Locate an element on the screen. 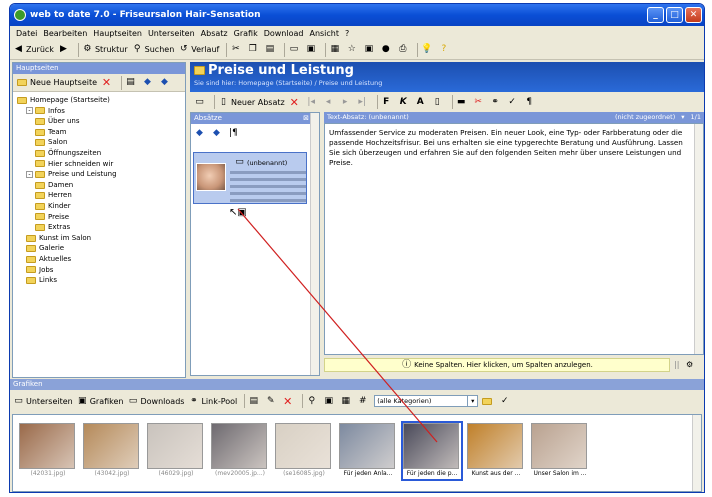 This screenshot has height=497, width=712. tree-item: Hier schneiden wir is located at coordinates (99, 164).